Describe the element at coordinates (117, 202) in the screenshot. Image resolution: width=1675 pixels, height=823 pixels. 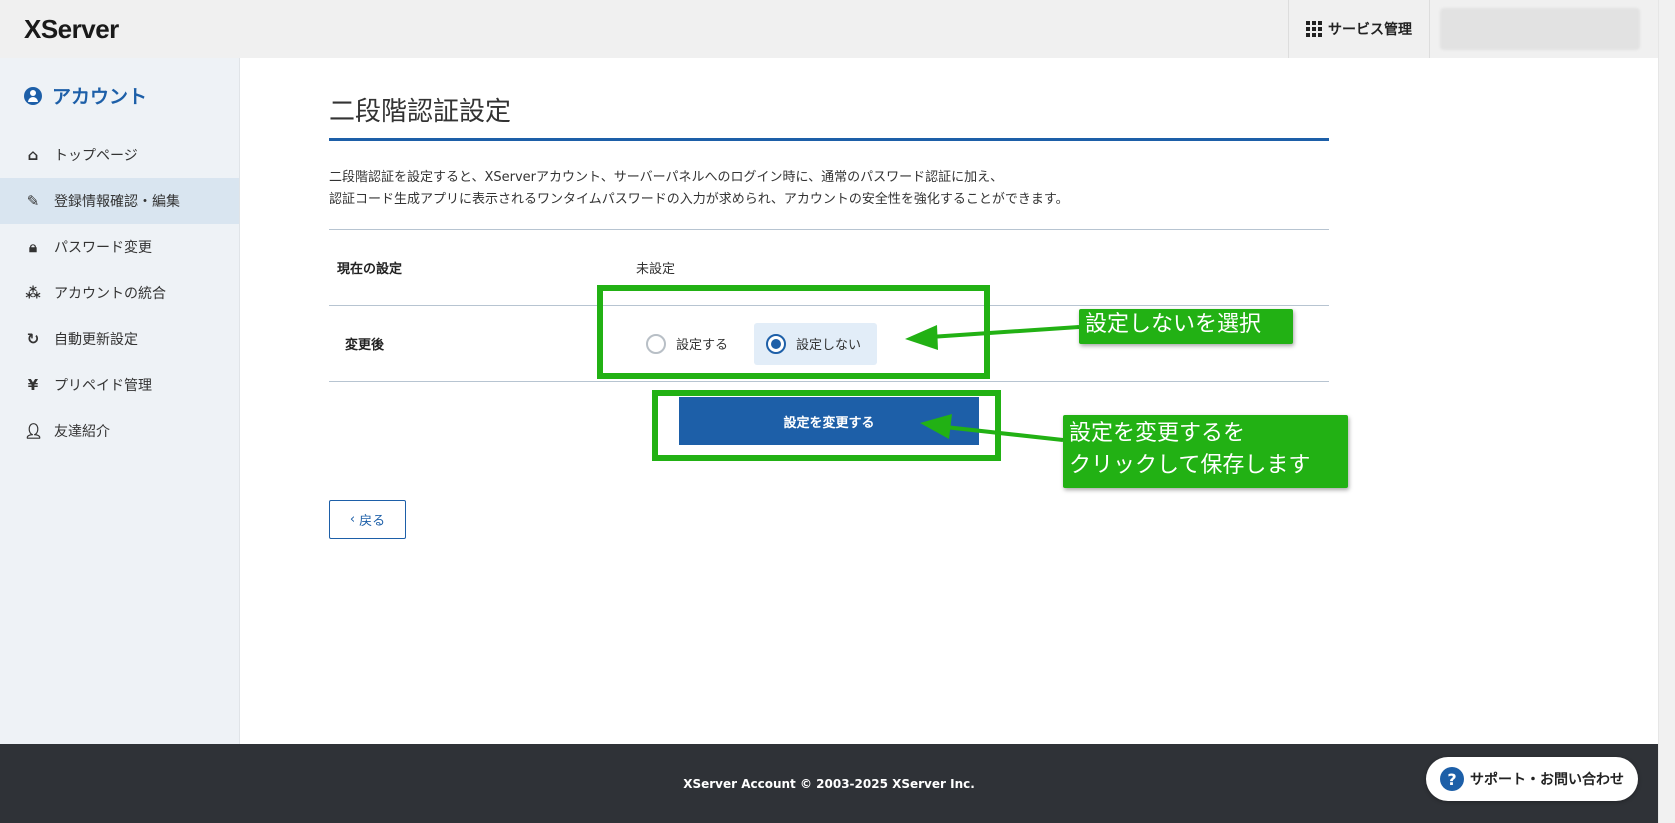
I see `sidebar-item-label: 登録情報確認・編集` at that location.